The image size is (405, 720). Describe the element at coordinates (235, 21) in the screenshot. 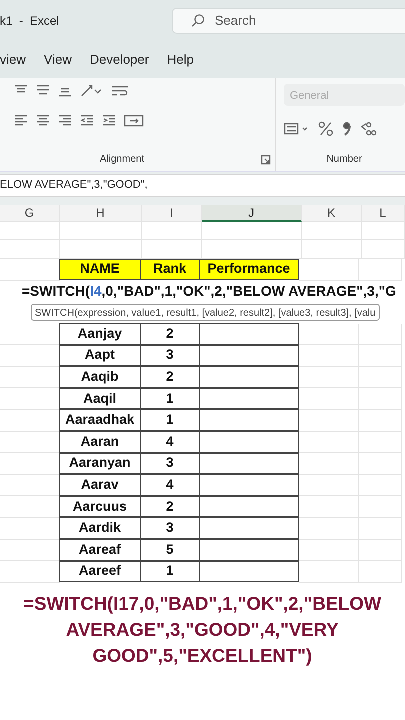

I see `search-placeholder: Search` at that location.